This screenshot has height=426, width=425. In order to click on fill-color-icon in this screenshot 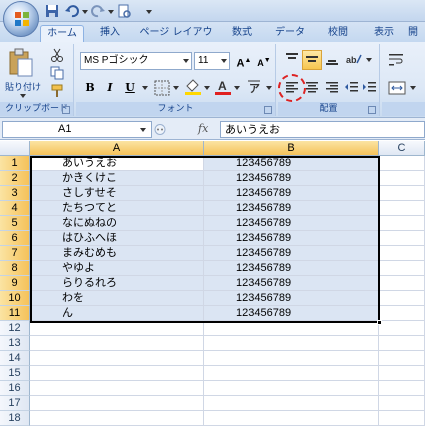, I will do `click(193, 87)`.